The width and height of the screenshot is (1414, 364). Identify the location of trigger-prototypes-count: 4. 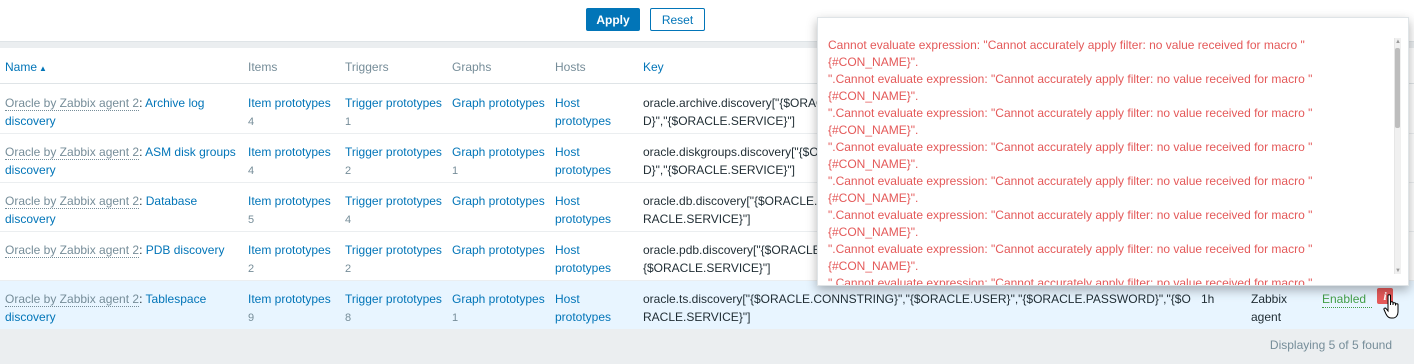
(348, 220).